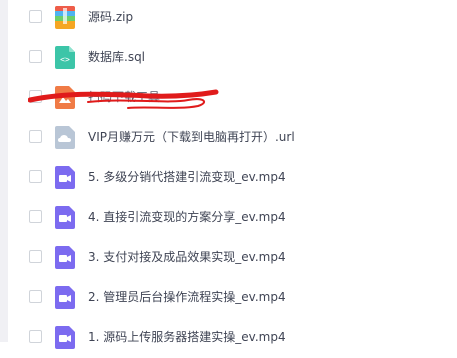  I want to click on file-name: 扫码下载工具, so click(124, 97).